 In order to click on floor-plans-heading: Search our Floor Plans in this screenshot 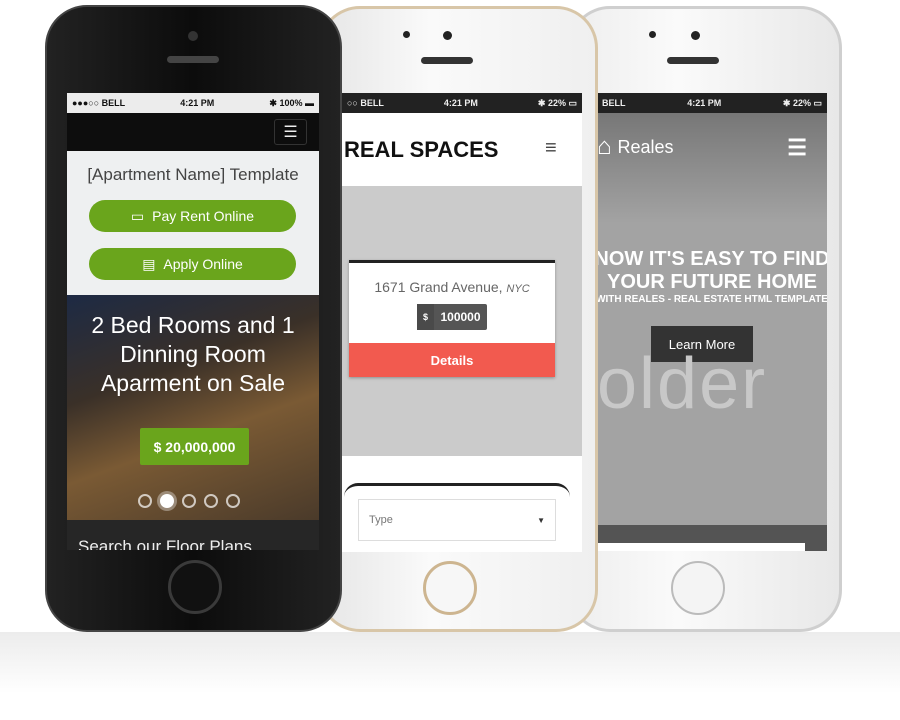, I will do `click(193, 535)`.